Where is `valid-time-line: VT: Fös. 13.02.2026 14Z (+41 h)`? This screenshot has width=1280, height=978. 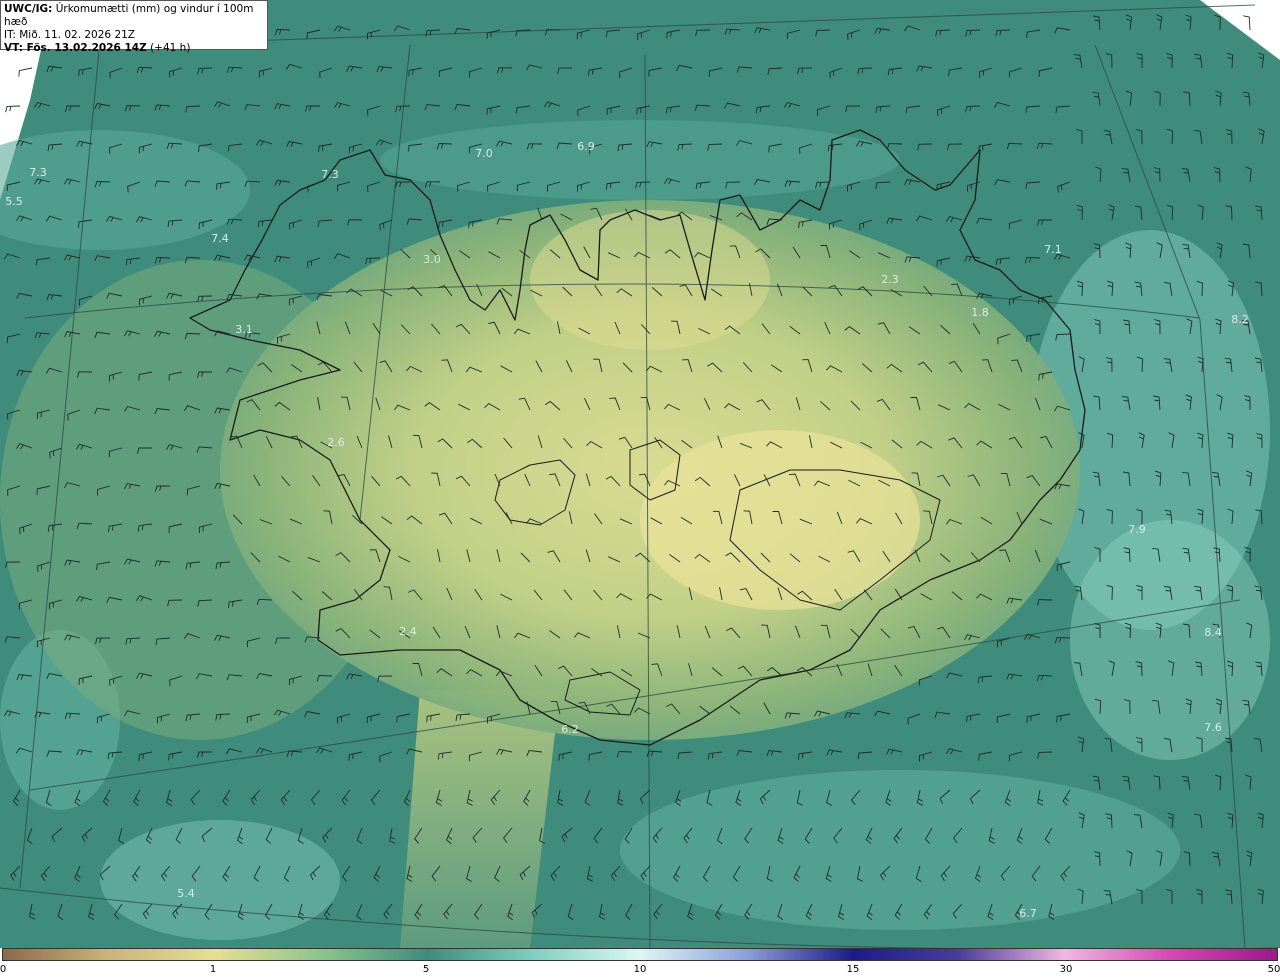 valid-time-line: VT: Fös. 13.02.2026 14Z (+41 h) is located at coordinates (134, 48).